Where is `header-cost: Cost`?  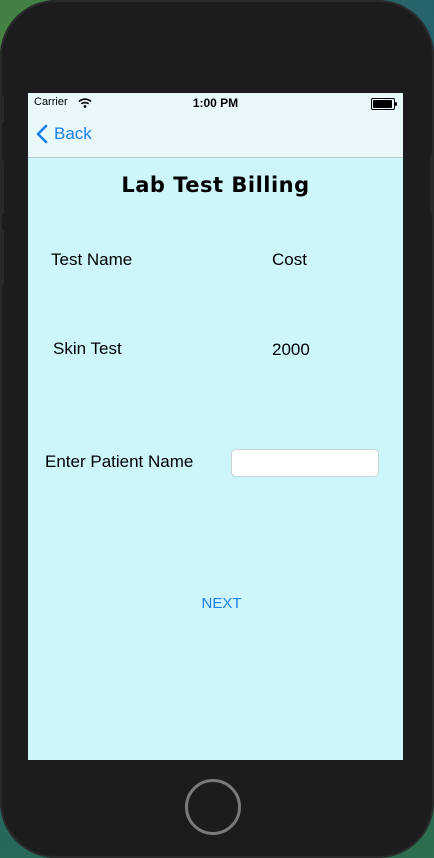
header-cost: Cost is located at coordinates (289, 259).